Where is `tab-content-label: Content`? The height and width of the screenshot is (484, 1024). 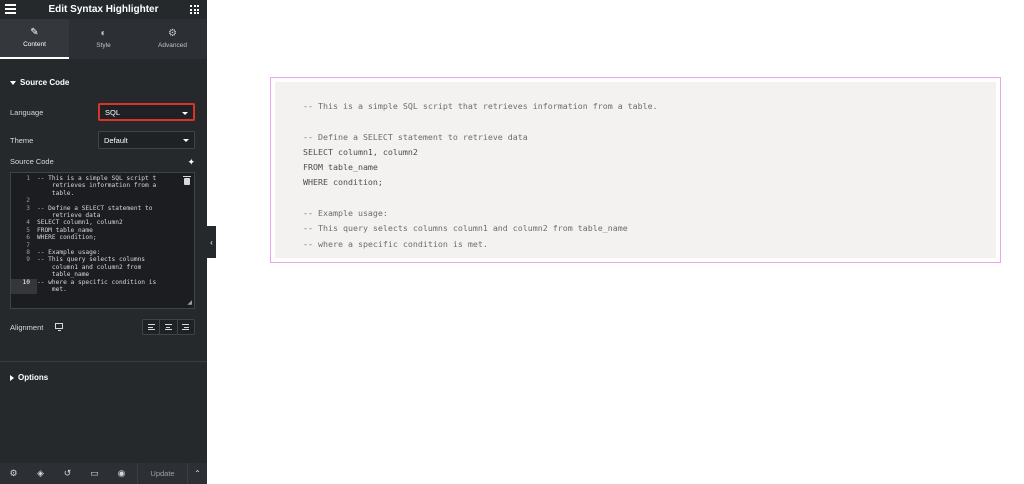
tab-content-label: Content is located at coordinates (34, 44).